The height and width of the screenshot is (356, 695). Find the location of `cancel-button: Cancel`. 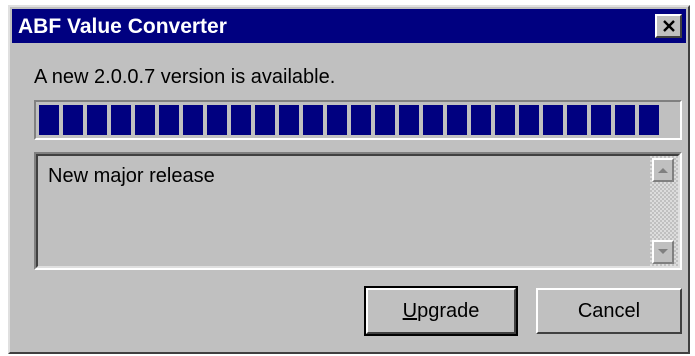

cancel-button: Cancel is located at coordinates (609, 311).